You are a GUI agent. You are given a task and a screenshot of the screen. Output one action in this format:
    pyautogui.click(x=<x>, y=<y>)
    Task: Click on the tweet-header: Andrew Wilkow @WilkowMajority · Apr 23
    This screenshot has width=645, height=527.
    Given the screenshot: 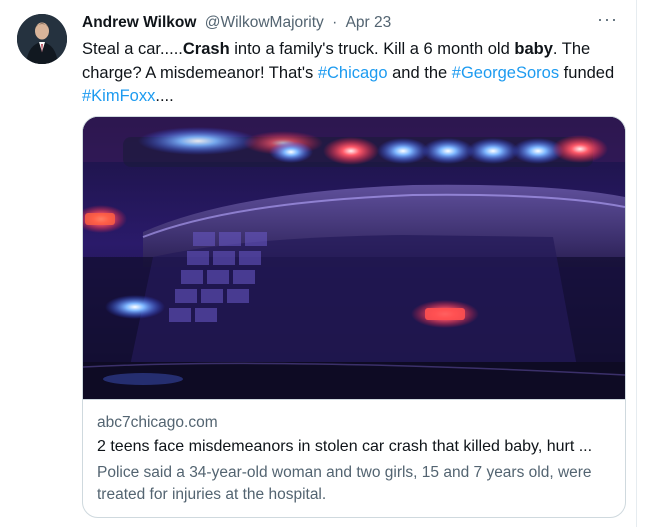 What is the action you would take?
    pyautogui.click(x=236, y=23)
    